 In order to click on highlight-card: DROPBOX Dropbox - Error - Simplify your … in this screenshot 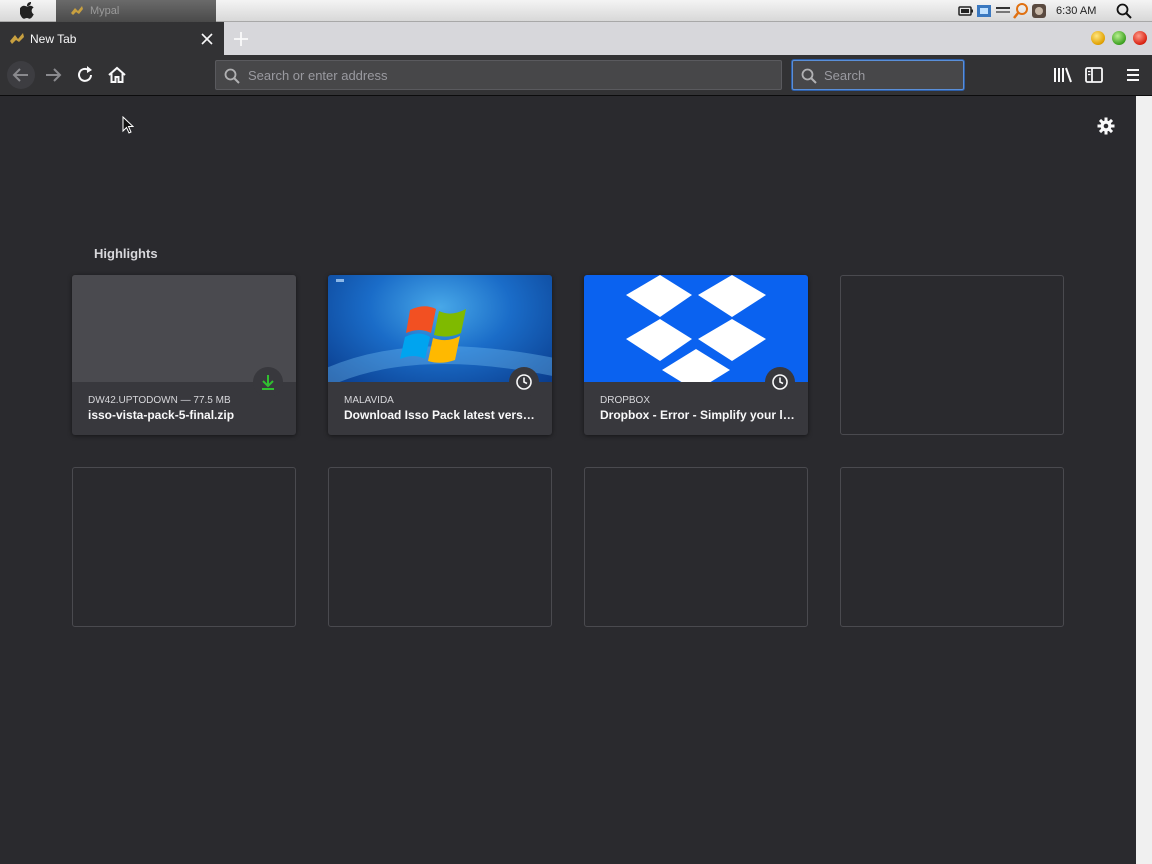, I will do `click(696, 355)`.